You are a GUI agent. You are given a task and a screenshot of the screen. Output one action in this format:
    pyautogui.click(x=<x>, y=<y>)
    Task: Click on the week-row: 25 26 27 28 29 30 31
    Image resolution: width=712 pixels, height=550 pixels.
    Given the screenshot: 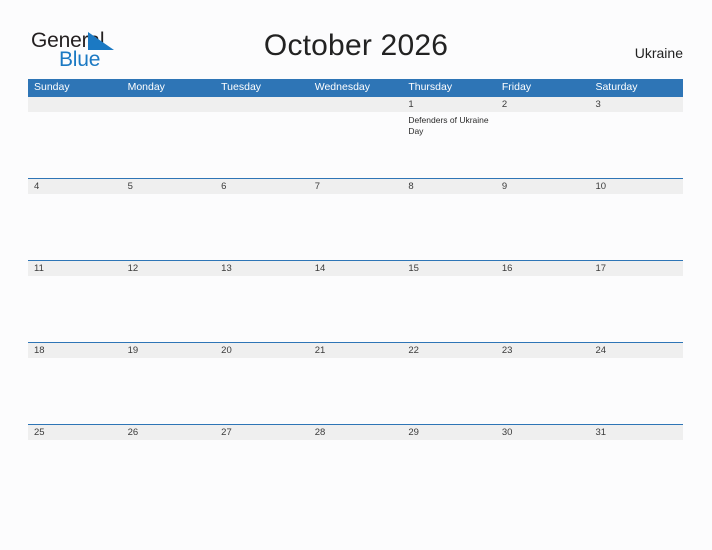 What is the action you would take?
    pyautogui.click(x=355, y=465)
    